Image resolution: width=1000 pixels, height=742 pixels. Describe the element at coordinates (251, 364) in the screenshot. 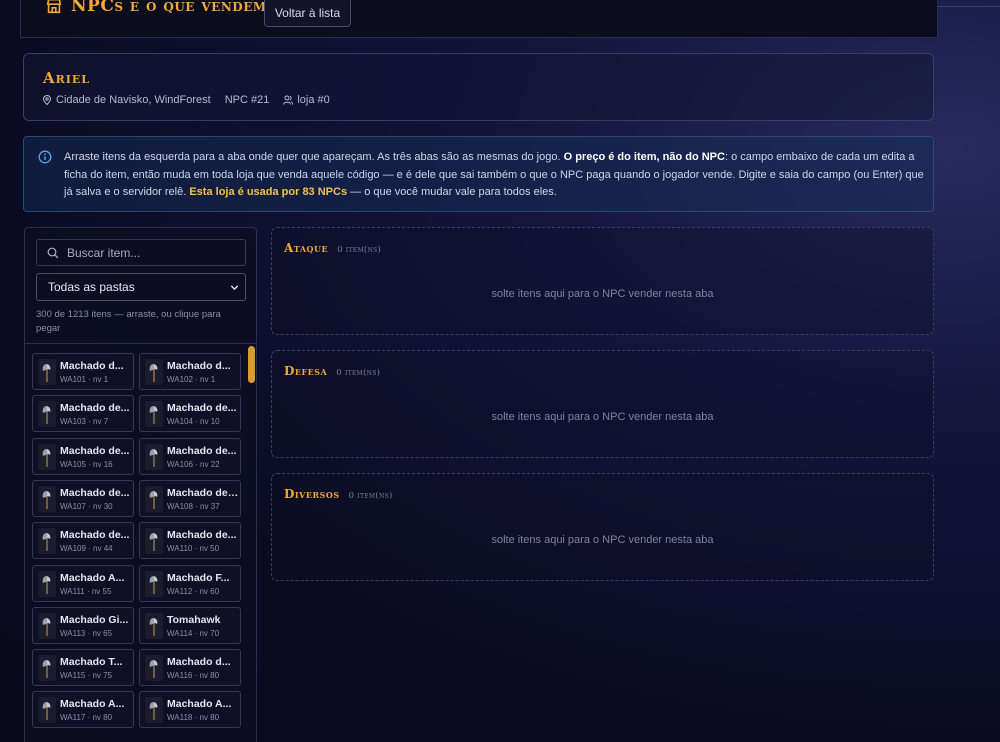

I see `scrollbar-thumb` at that location.